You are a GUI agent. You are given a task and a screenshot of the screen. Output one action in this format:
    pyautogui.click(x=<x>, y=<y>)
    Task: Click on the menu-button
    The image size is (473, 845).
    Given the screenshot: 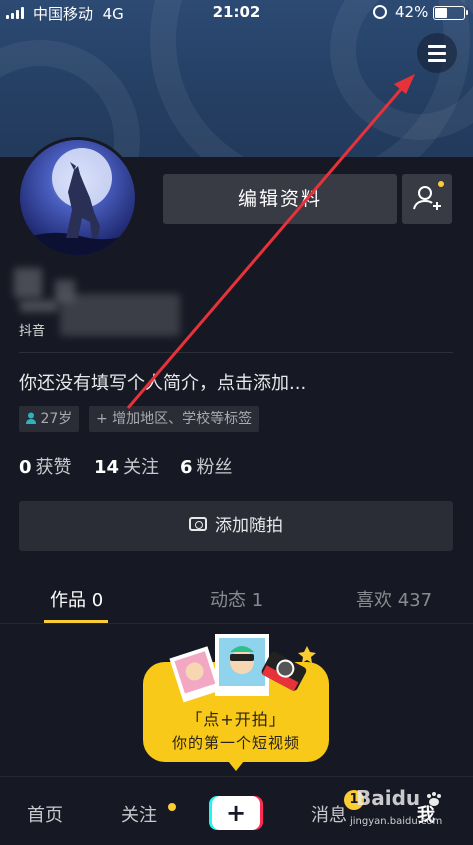 What is the action you would take?
    pyautogui.click(x=437, y=53)
    